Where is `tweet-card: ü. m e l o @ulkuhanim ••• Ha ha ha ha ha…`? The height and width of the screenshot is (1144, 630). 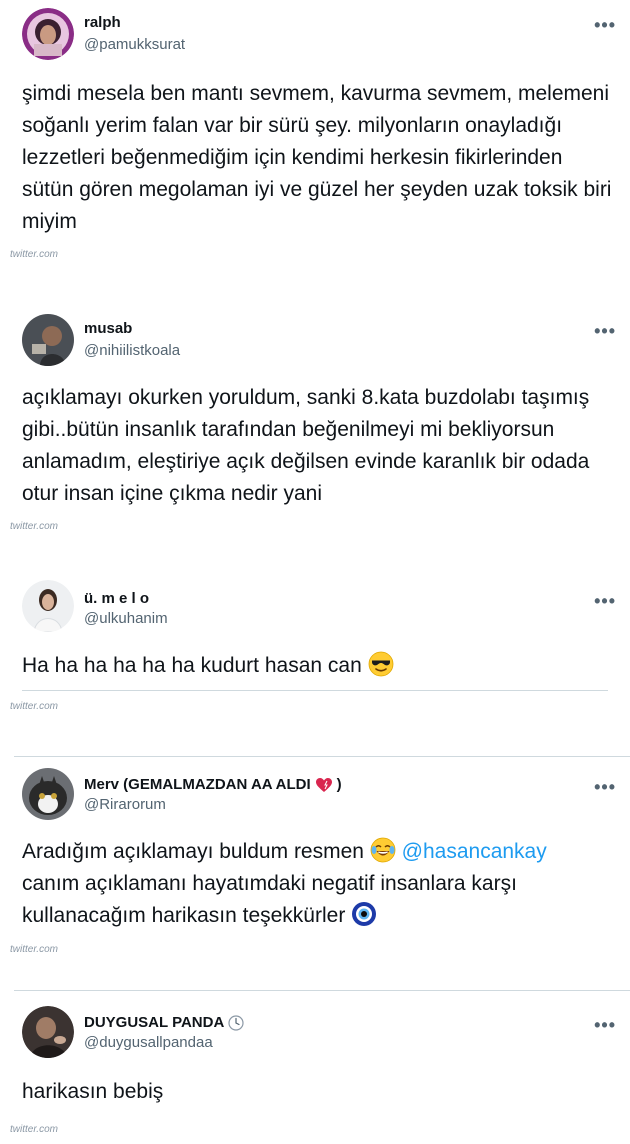
tweet-card: ü. m e l o @ulkuhanim ••• Ha ha ha ha ha… is located at coordinates (315, 647).